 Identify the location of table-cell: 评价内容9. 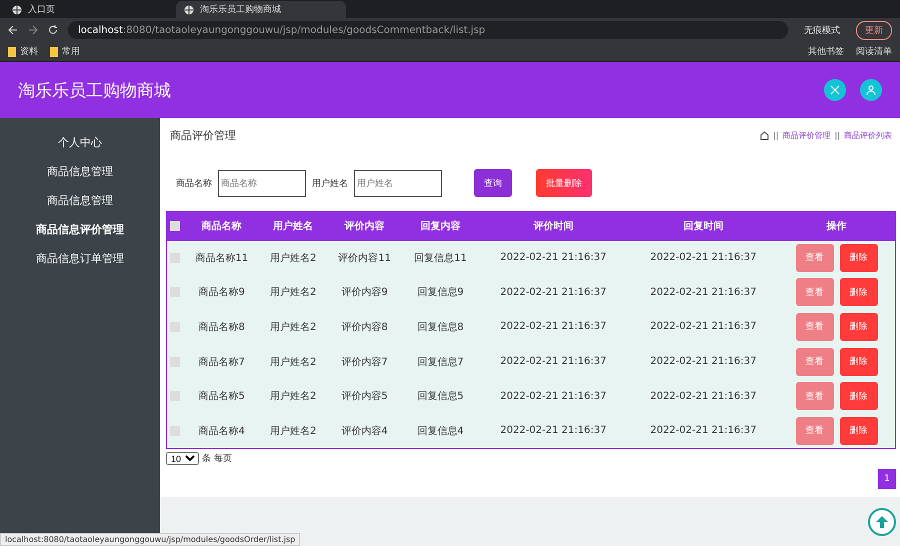
(364, 292).